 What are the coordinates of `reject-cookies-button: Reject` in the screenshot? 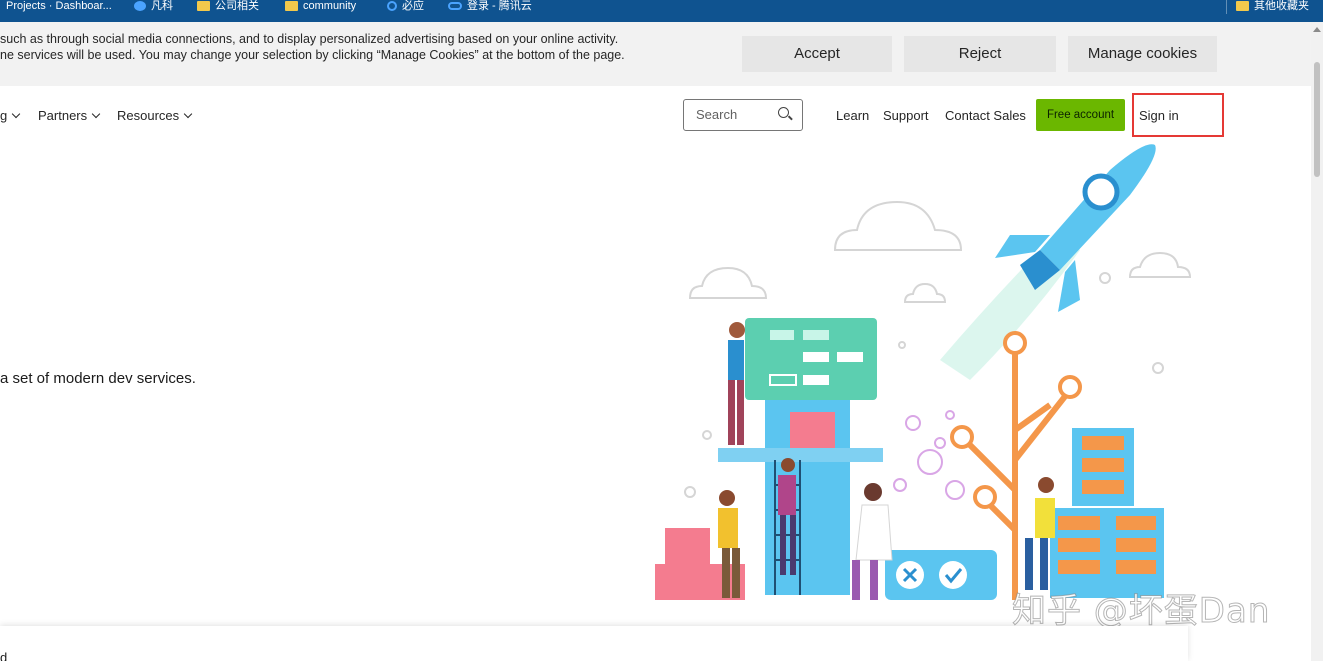 It's located at (980, 54).